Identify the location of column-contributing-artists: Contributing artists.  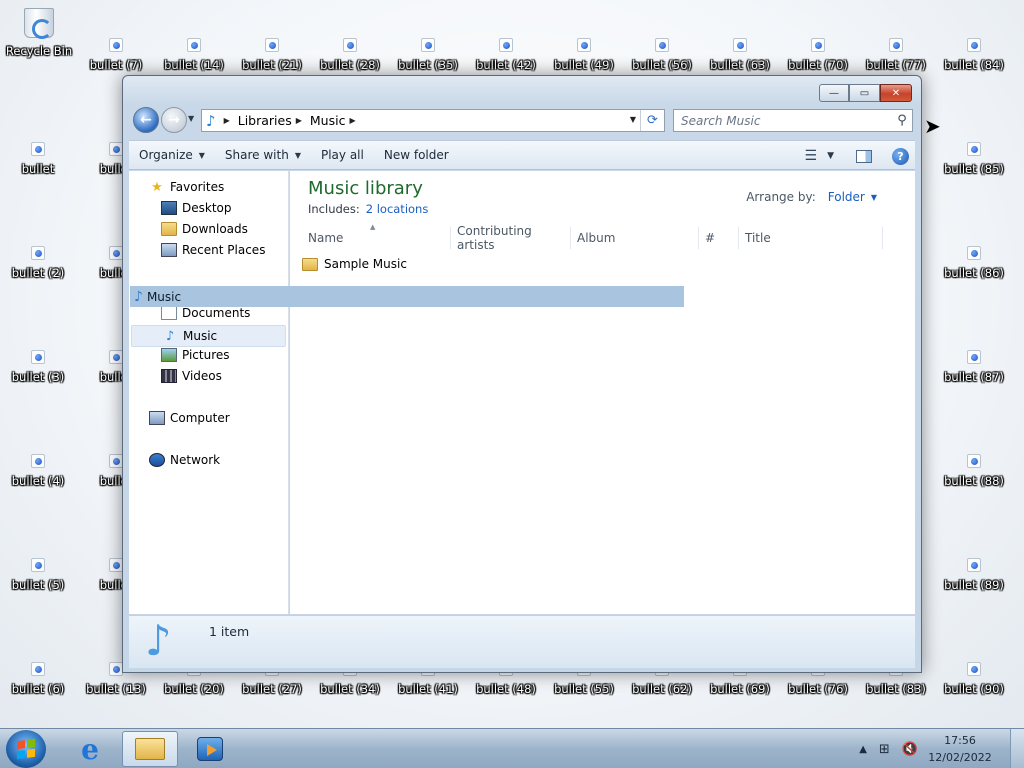
(511, 238).